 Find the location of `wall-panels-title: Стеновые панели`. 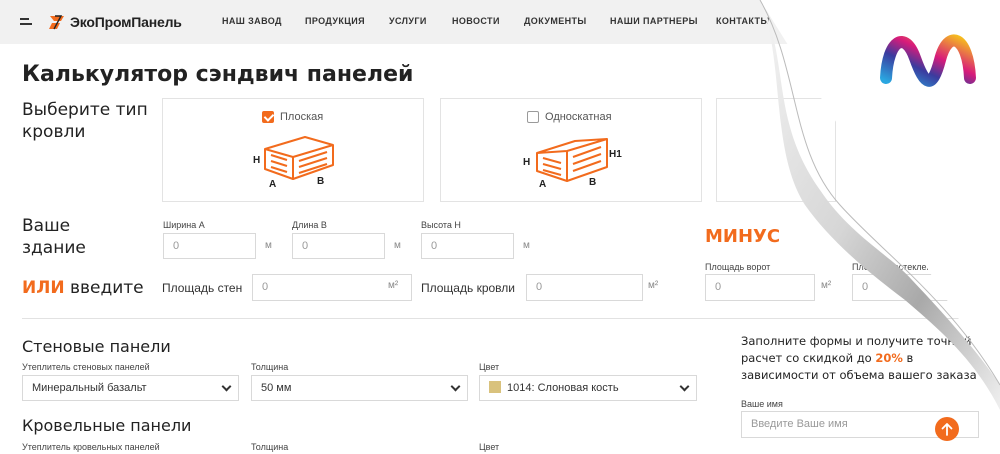

wall-panels-title: Стеновые панели is located at coordinates (96, 346).